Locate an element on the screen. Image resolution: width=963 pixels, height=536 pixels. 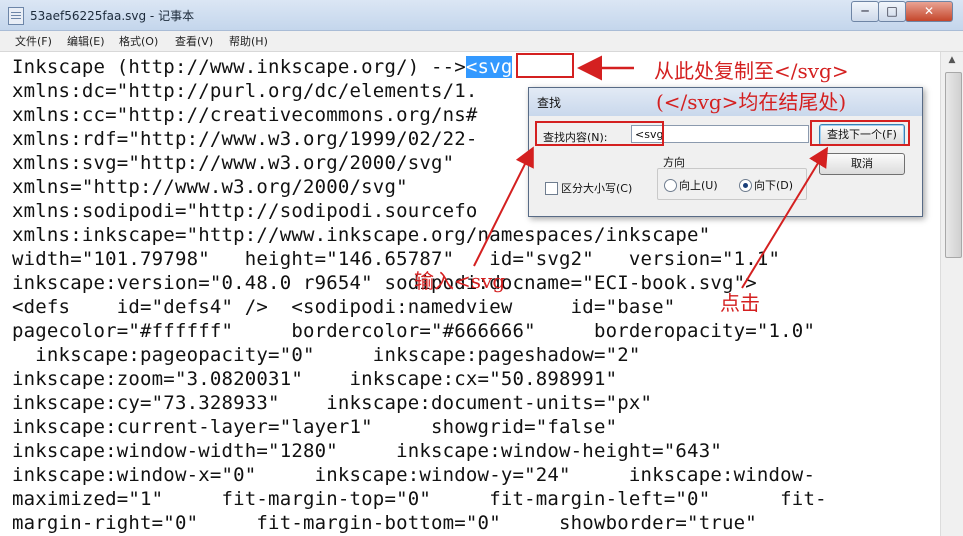
scroll-thumb is located at coordinates (953, 165).